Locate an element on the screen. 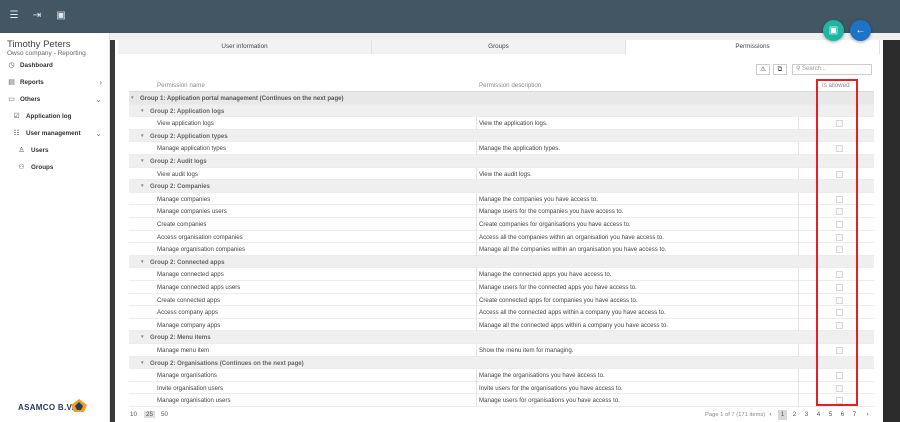 This screenshot has height=422, width=900. user-company: Owso company - Reporting is located at coordinates (46, 53).